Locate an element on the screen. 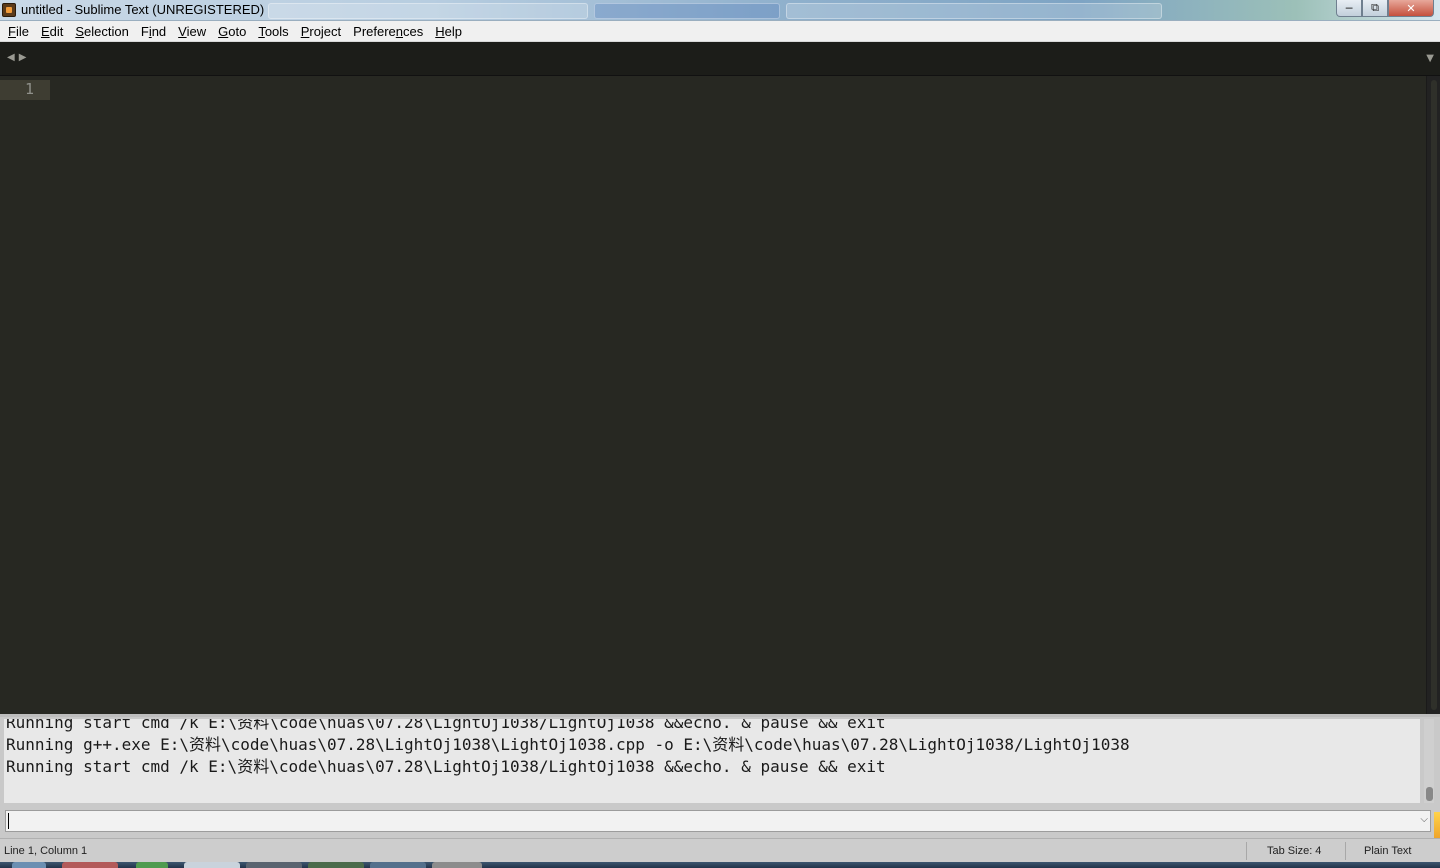 The height and width of the screenshot is (868, 1440). start-button is located at coordinates (29, 865).